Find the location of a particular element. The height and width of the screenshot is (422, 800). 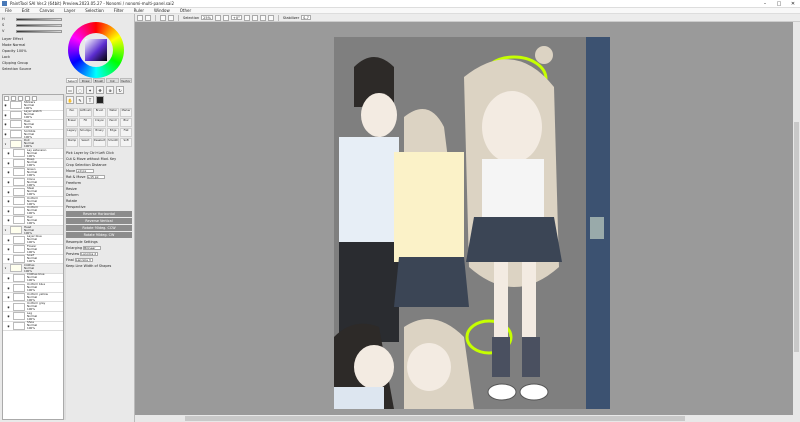

saturation-slider is located at coordinates (39, 25).